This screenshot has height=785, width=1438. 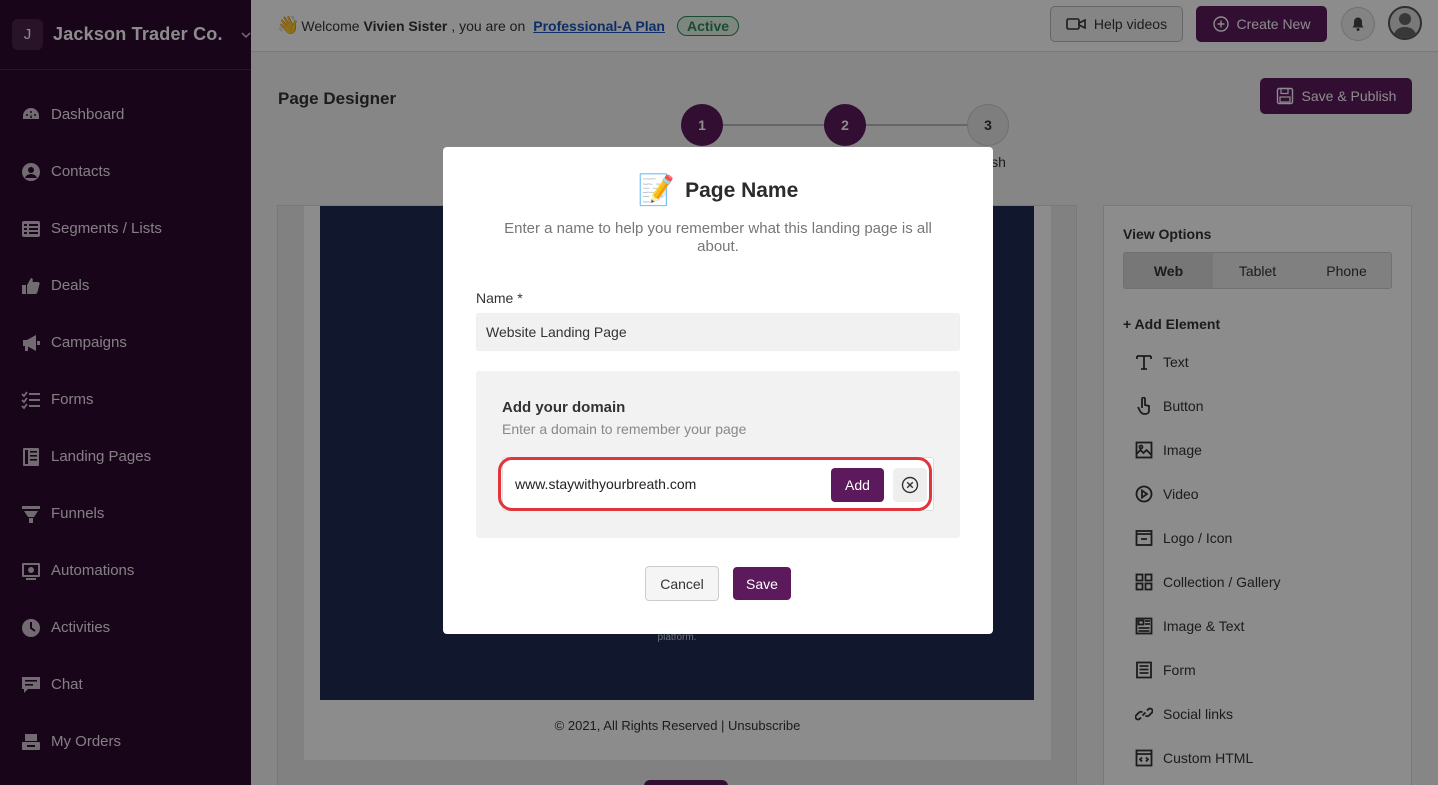 What do you see at coordinates (665, 484) in the screenshot?
I see `domain-input` at bounding box center [665, 484].